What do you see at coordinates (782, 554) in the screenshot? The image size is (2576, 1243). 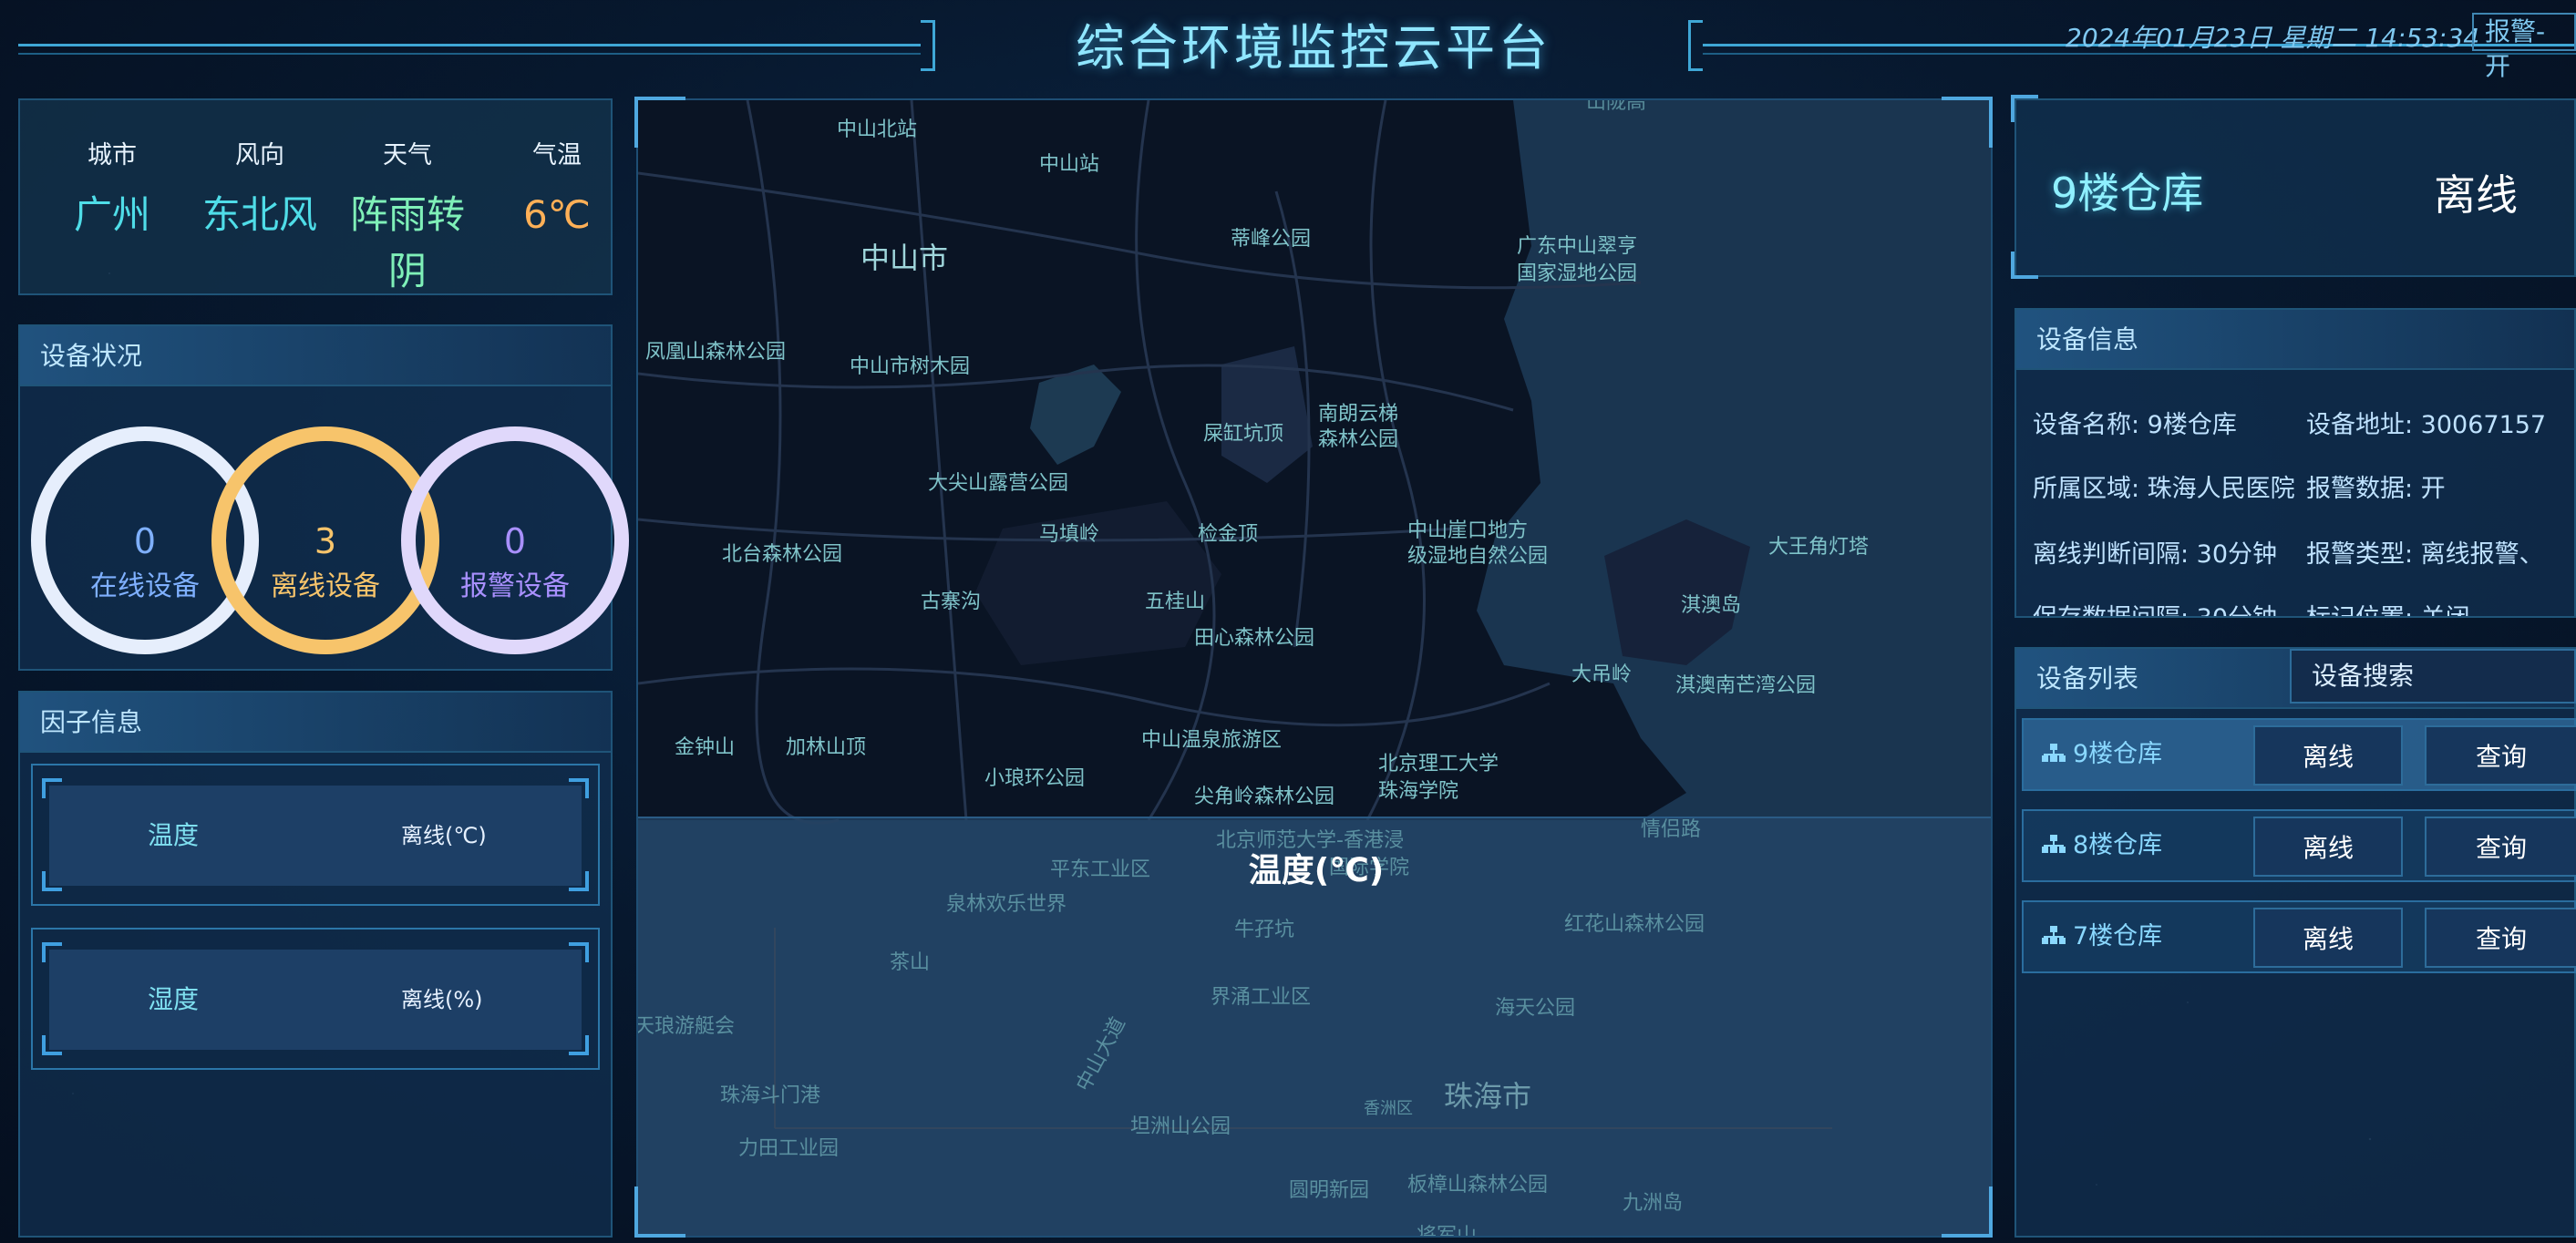 I see `map-label: 北台森林公园` at bounding box center [782, 554].